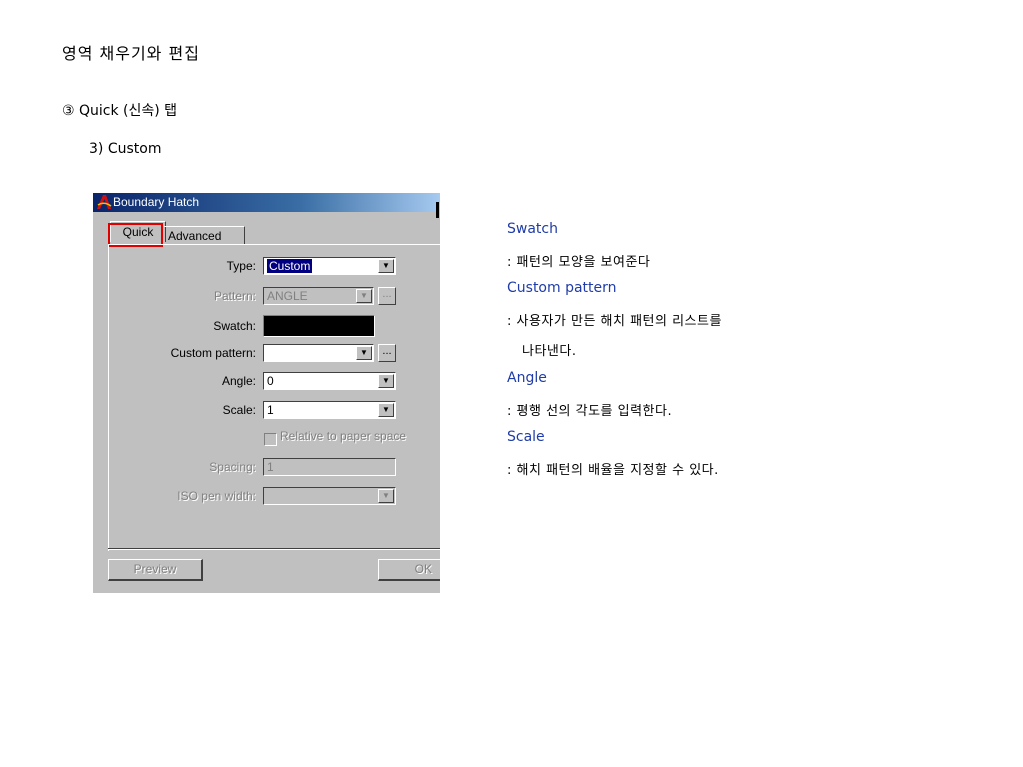  I want to click on note-scale-head: Scale, so click(526, 437).